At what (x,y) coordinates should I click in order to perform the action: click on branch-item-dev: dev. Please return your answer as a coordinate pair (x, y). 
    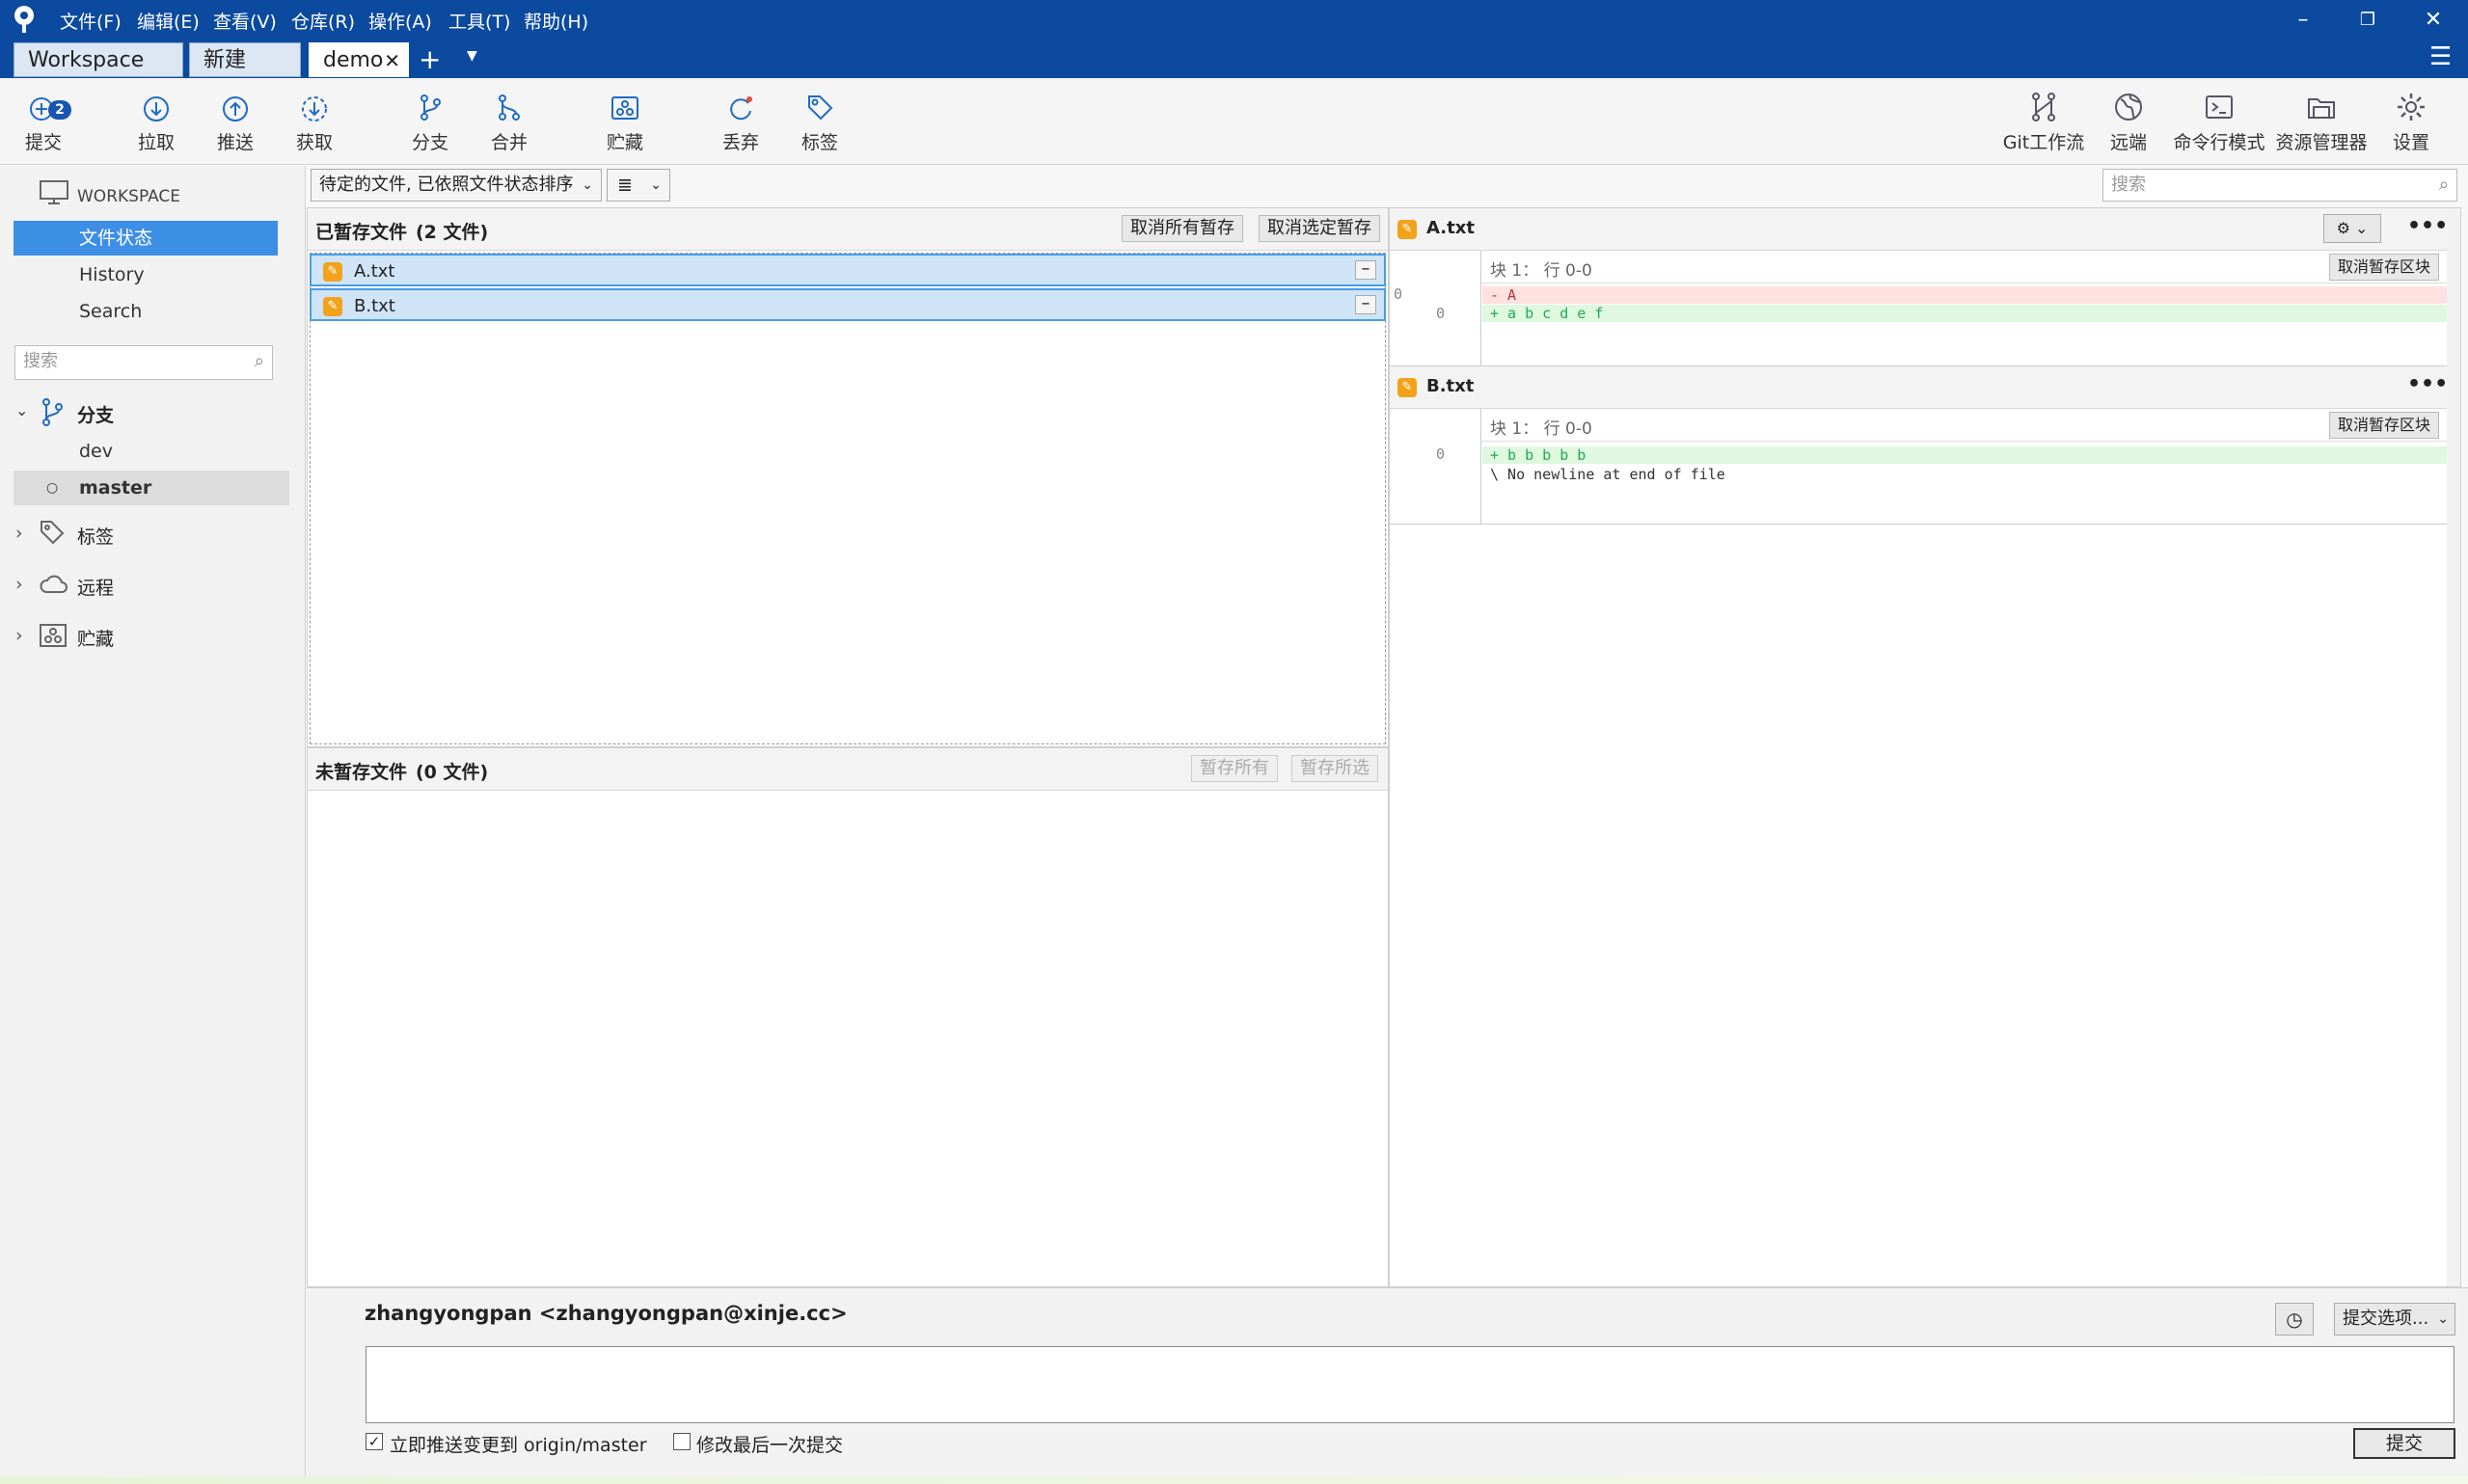
    Looking at the image, I should click on (153, 451).